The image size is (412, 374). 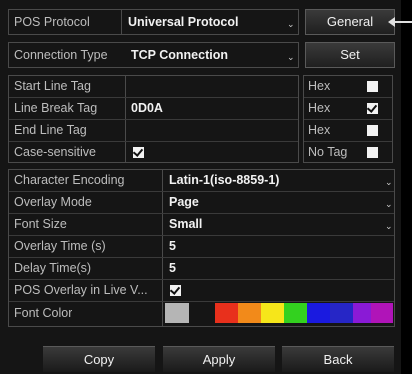 What do you see at coordinates (183, 22) in the screenshot?
I see `pos-protocol-select: Universal Protocol` at bounding box center [183, 22].